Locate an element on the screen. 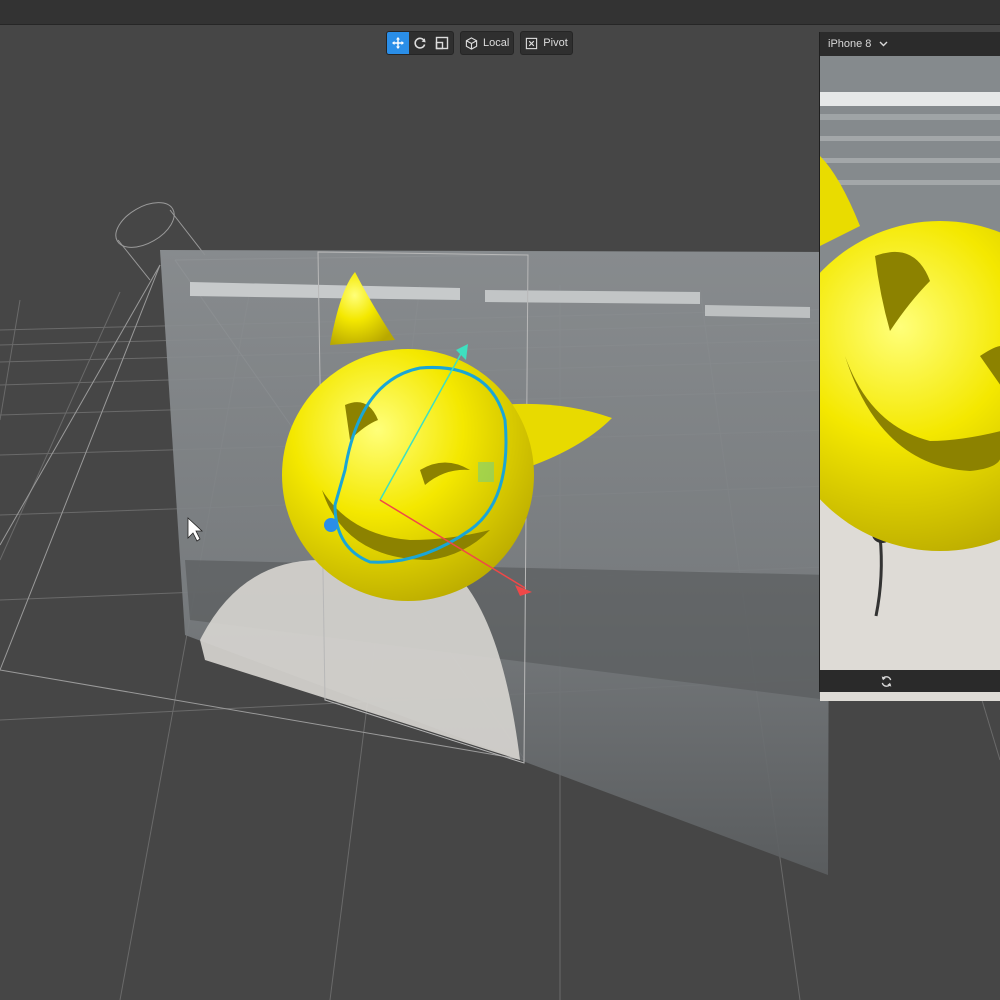 This screenshot has height=1000, width=1000. rotate-tool-button is located at coordinates (420, 43).